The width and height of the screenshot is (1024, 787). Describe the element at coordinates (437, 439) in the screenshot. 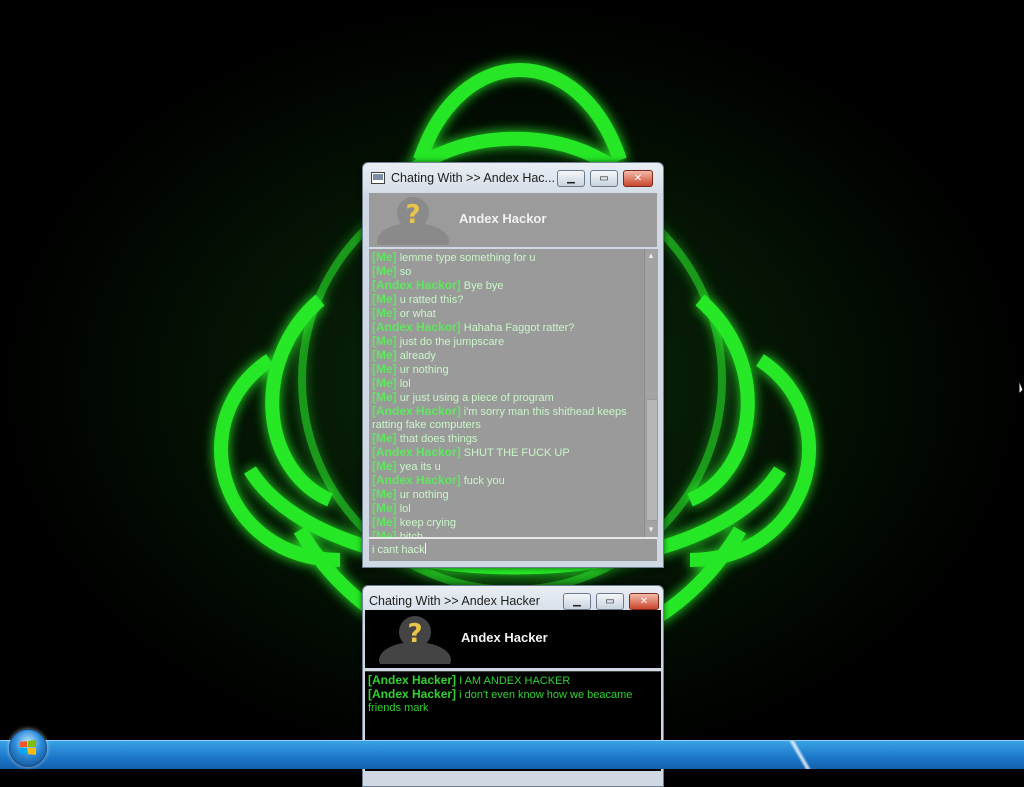

I see `message-text: that does things` at that location.